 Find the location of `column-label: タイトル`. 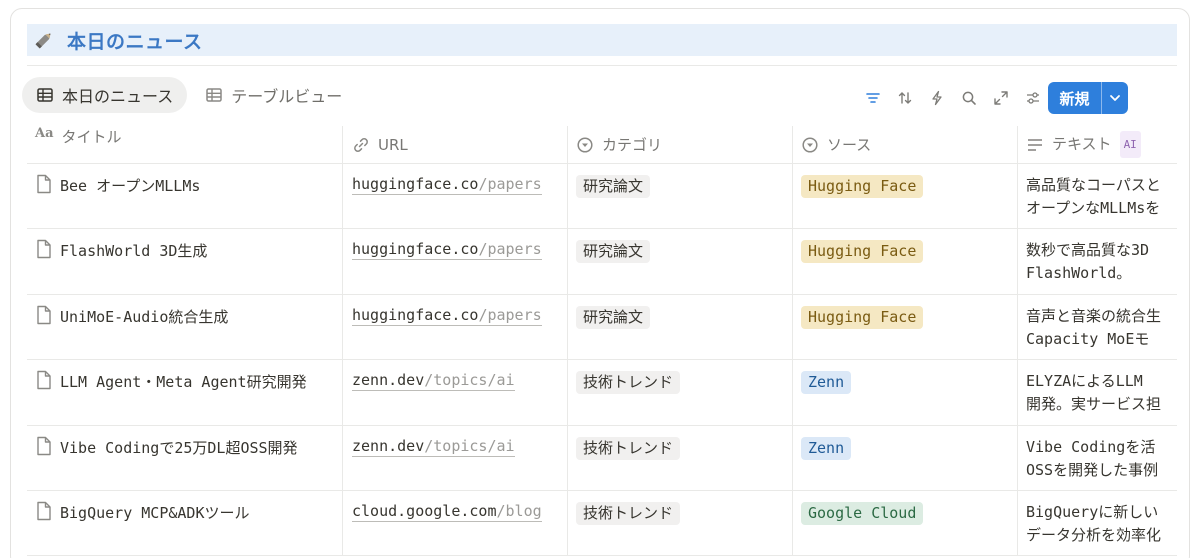

column-label: タイトル is located at coordinates (91, 137).